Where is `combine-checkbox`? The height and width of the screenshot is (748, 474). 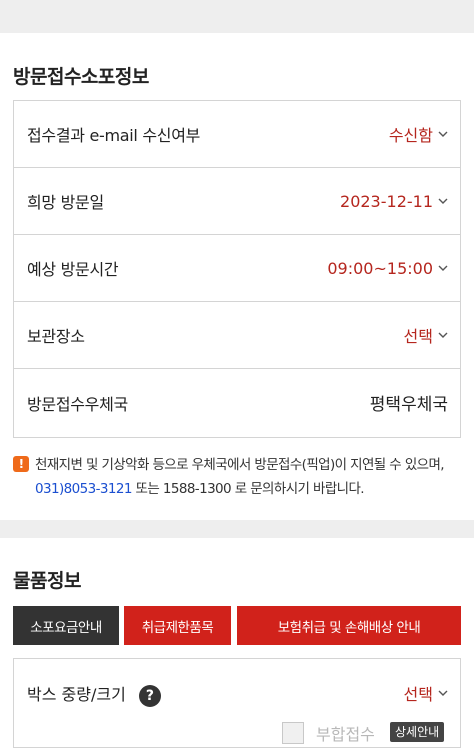 combine-checkbox is located at coordinates (293, 733).